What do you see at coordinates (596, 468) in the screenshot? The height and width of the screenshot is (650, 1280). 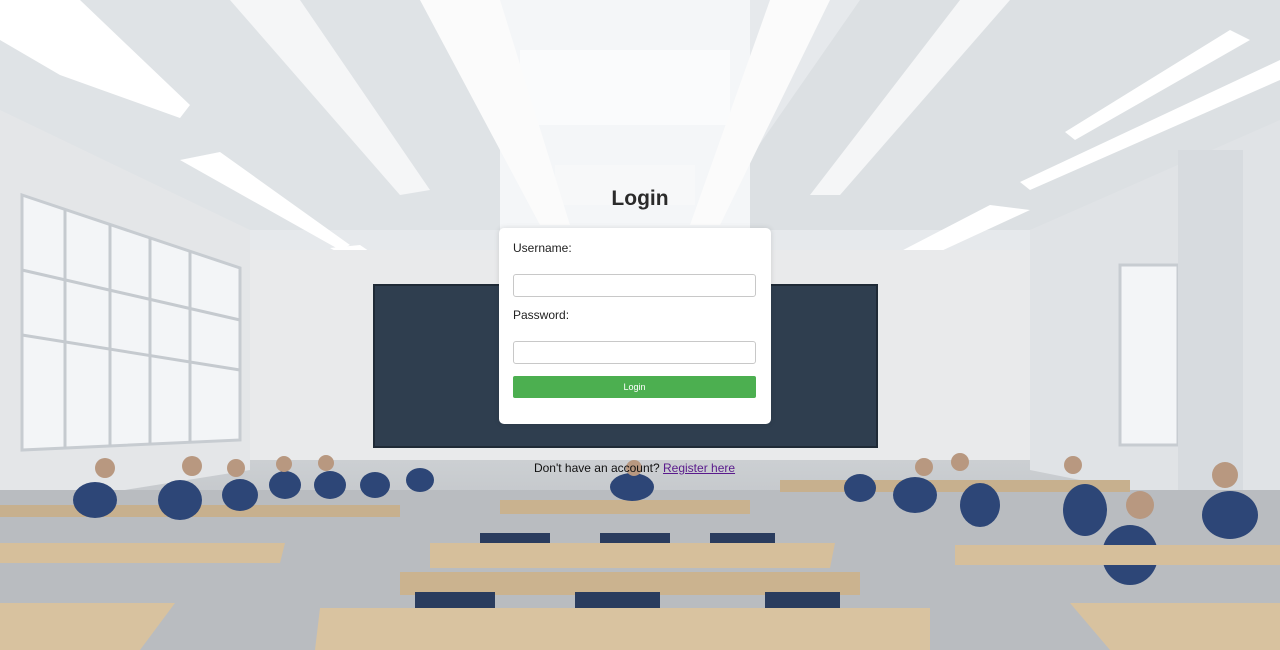 I see `register-prompt-text: Don't have an account?` at bounding box center [596, 468].